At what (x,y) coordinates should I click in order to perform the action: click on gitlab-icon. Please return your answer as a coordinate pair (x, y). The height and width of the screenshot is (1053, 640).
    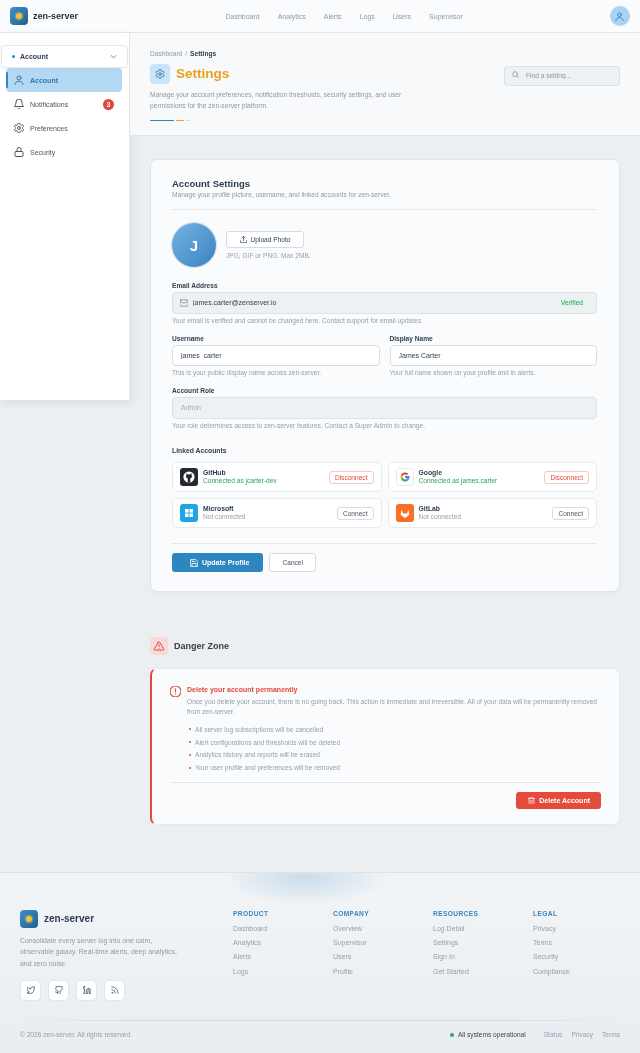
    Looking at the image, I should click on (404, 513).